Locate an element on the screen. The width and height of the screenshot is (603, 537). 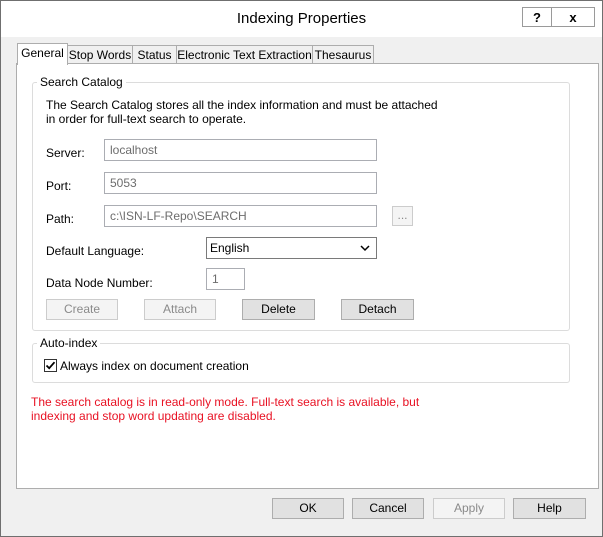
search-catalog-legend: Search Catalog is located at coordinates (81, 82).